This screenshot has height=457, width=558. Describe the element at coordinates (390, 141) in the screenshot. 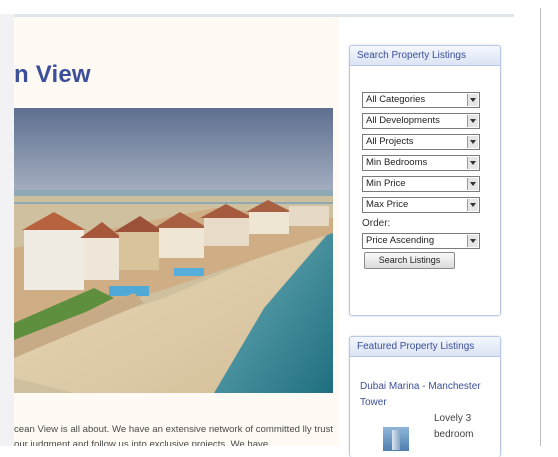

I see `project-select-value: All Projects` at that location.